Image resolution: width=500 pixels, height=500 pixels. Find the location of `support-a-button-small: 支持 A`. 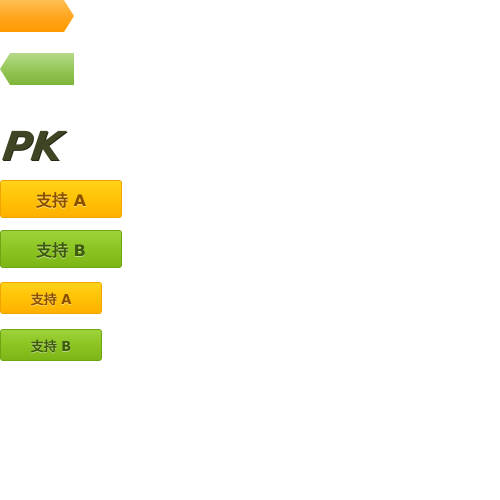

support-a-button-small: 支持 A is located at coordinates (51, 298).